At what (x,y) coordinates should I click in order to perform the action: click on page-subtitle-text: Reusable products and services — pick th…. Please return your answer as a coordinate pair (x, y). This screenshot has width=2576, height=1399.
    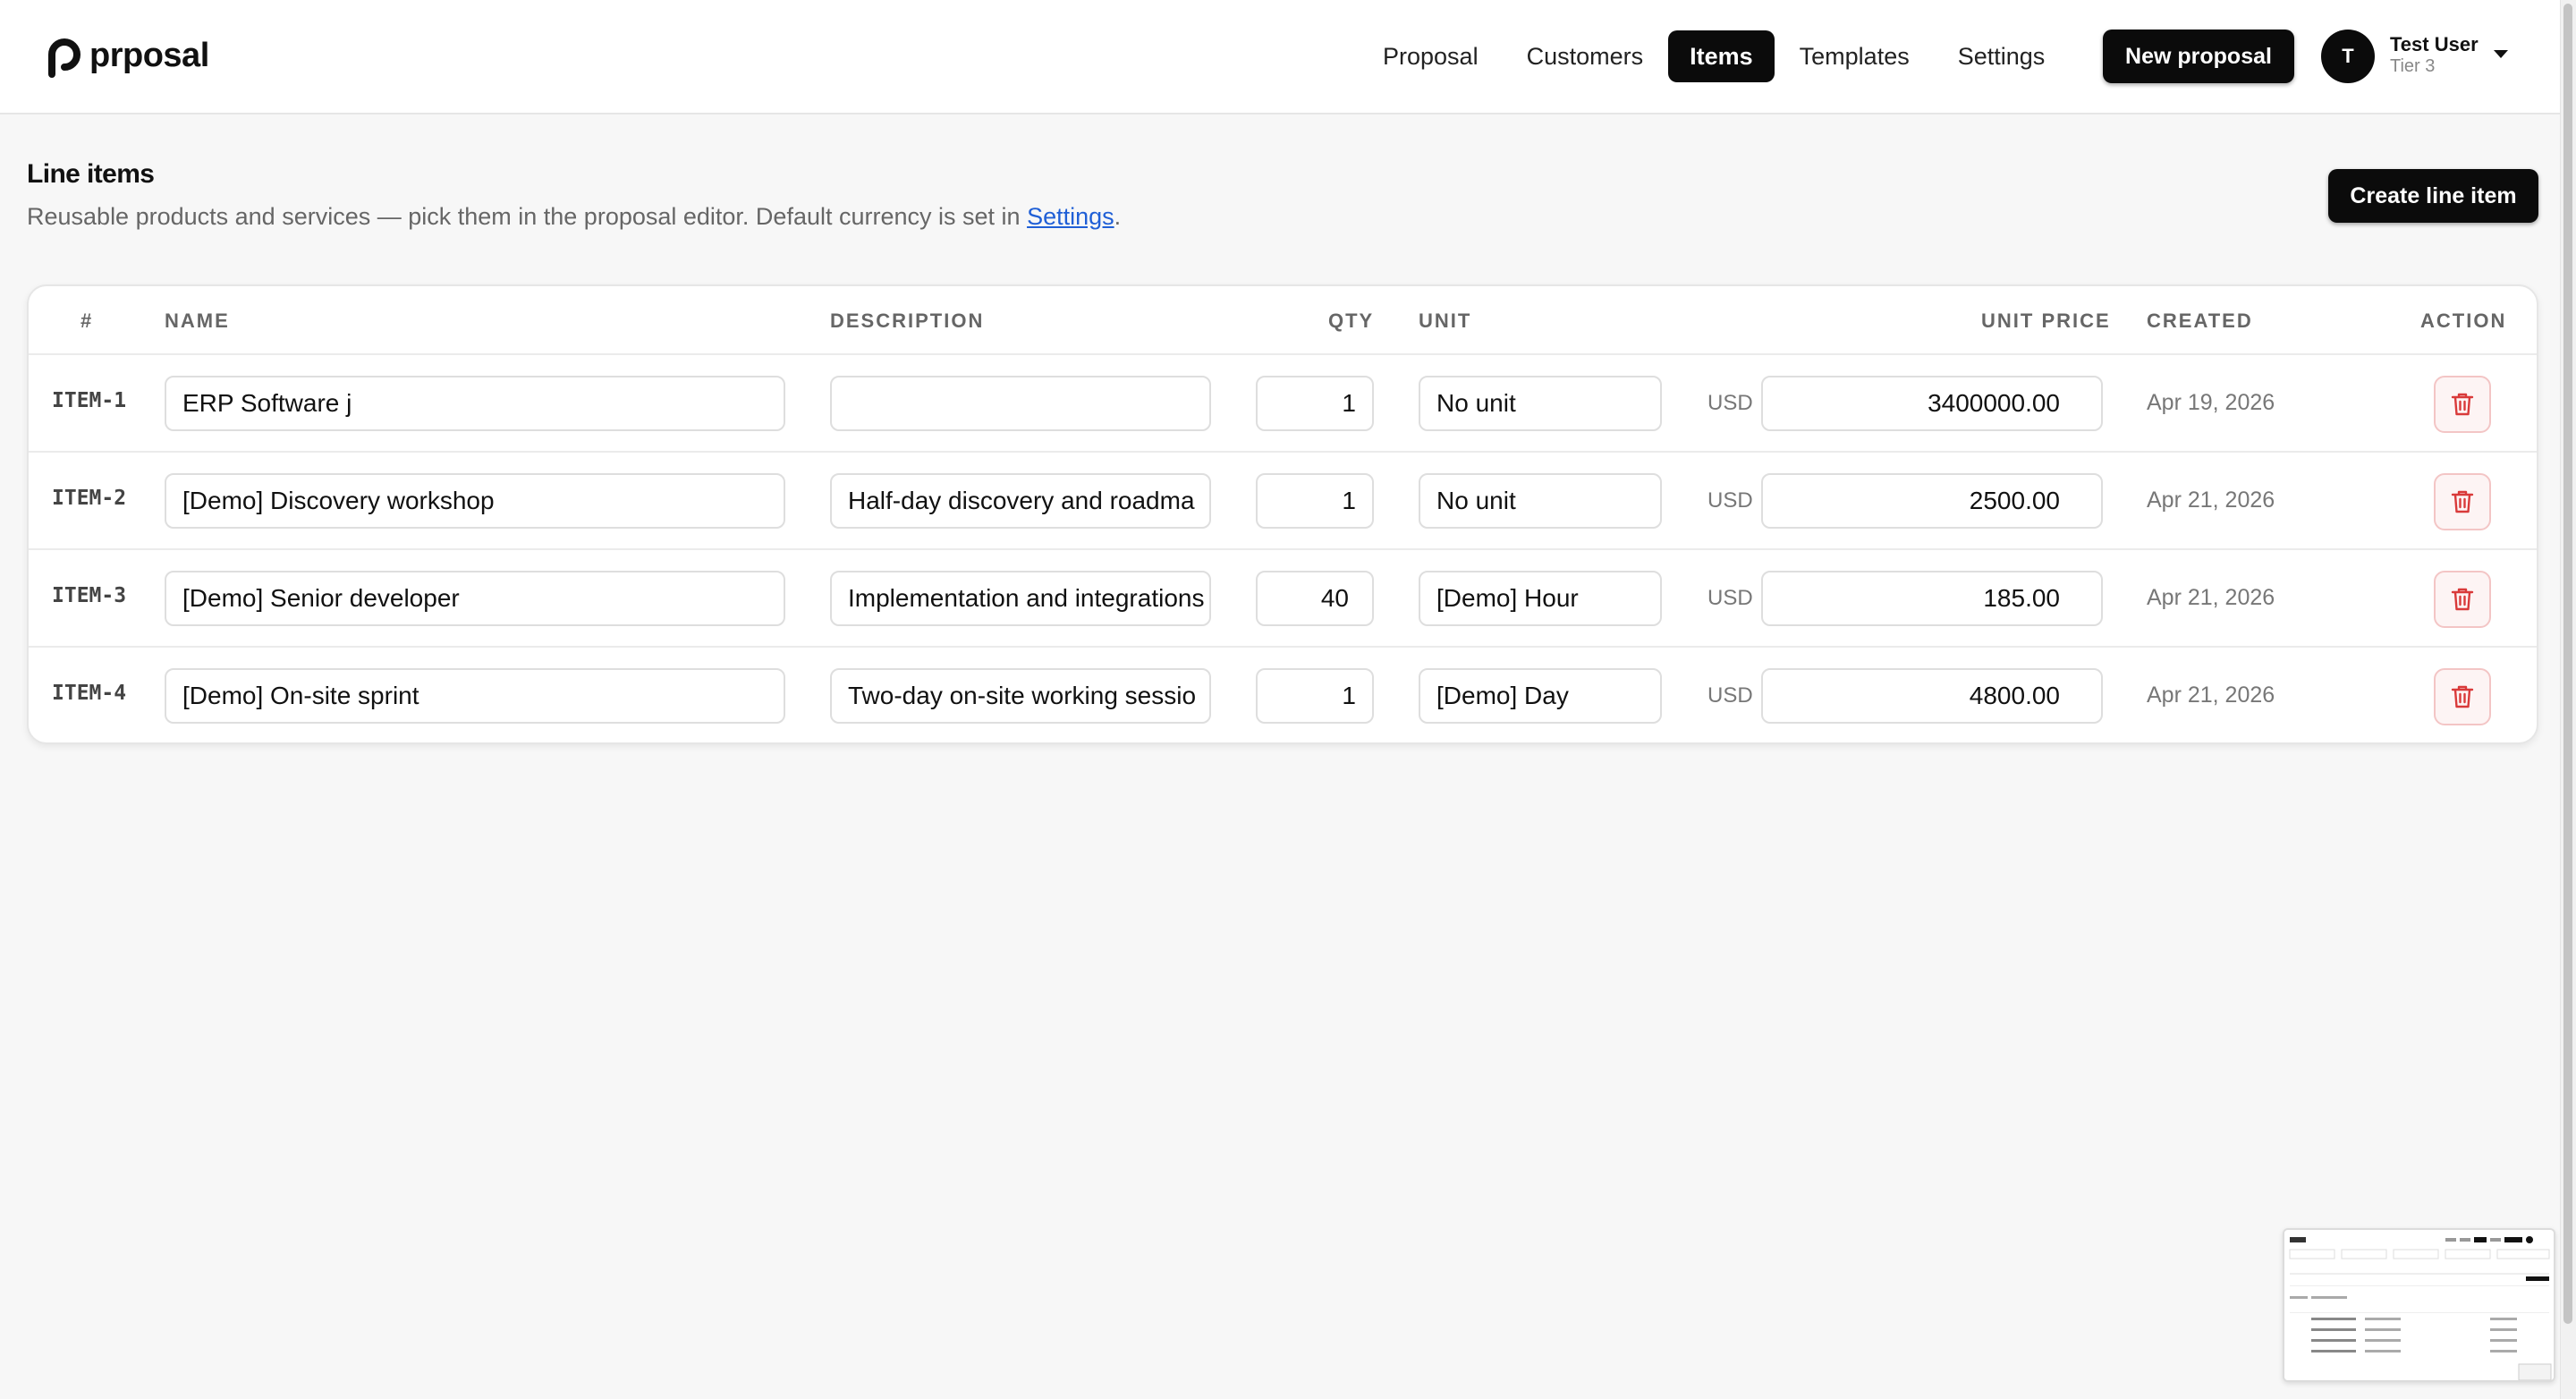
    Looking at the image, I should click on (527, 216).